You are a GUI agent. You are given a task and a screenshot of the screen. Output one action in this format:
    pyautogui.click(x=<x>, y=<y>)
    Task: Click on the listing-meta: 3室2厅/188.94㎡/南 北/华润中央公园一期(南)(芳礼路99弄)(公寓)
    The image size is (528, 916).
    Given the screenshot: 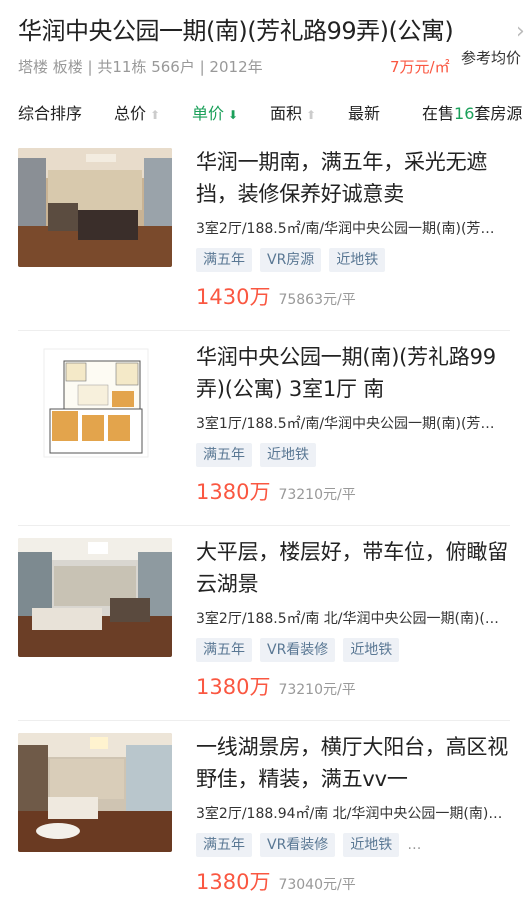 What is the action you would take?
    pyautogui.click(x=350, y=814)
    